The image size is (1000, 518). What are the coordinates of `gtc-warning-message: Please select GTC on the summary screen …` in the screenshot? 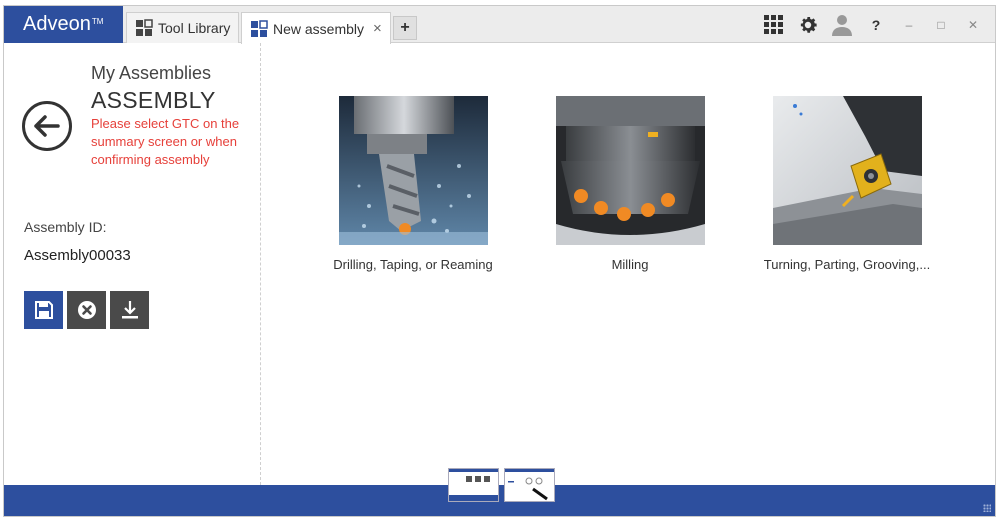 It's located at (165, 141).